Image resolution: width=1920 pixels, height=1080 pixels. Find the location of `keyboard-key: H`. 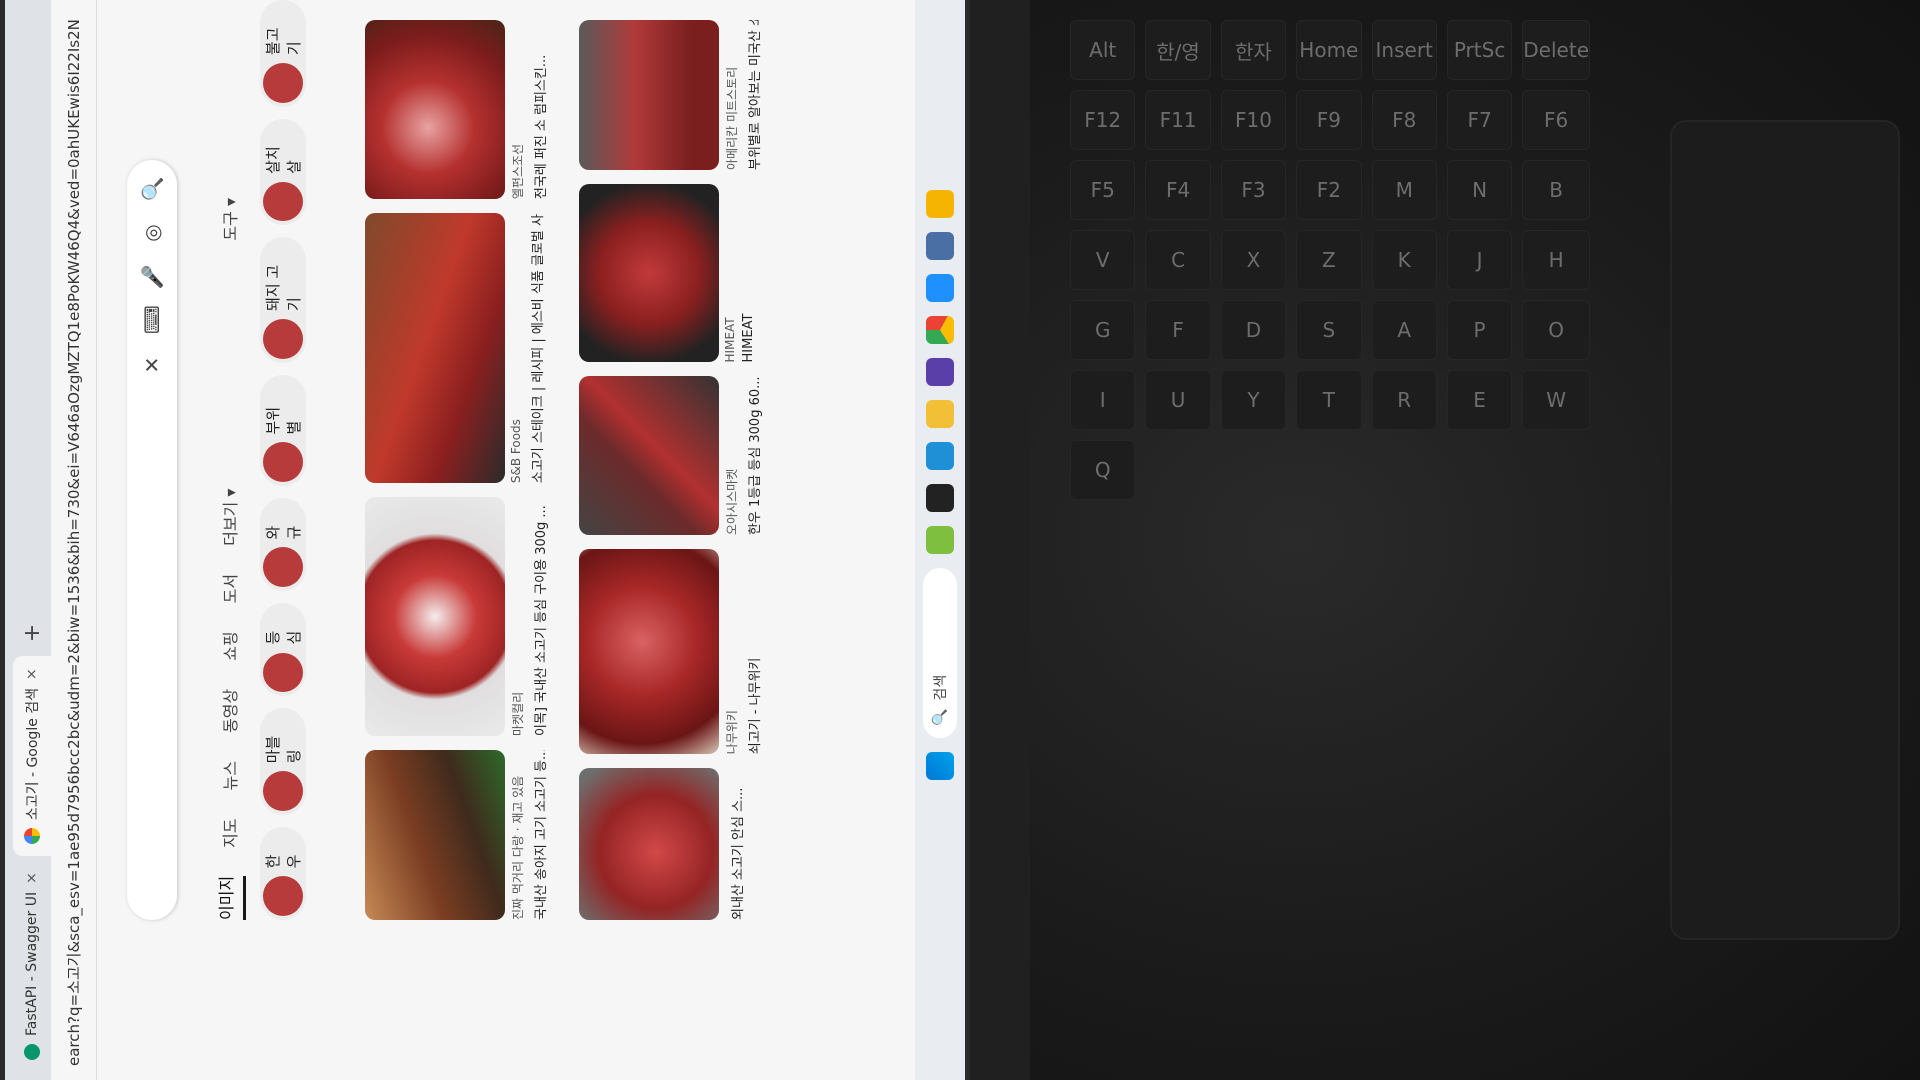

keyboard-key: H is located at coordinates (1556, 260).